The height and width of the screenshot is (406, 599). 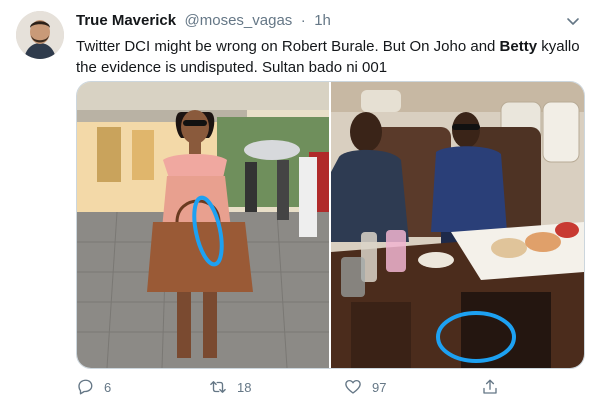 I want to click on share-button, so click(x=490, y=387).